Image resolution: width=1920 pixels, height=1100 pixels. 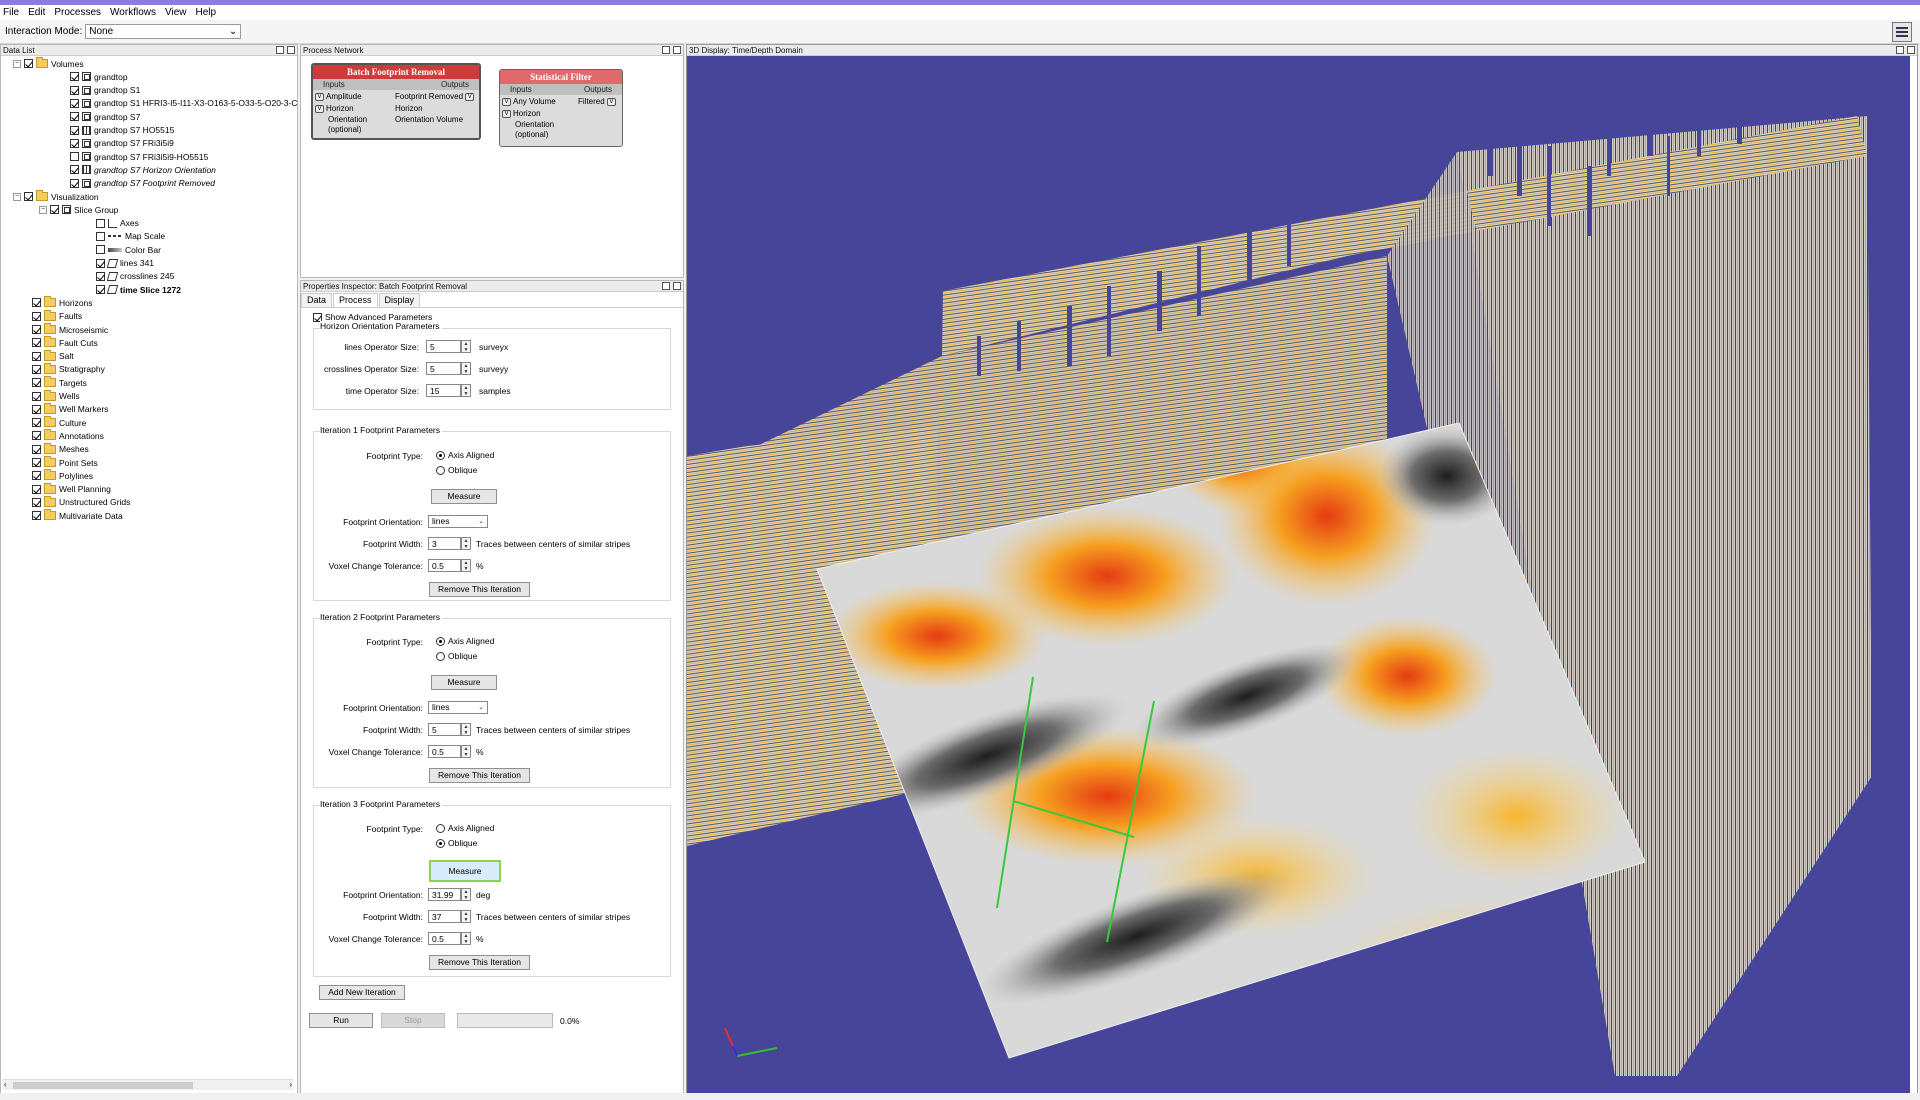 What do you see at coordinates (449, 543) in the screenshot?
I see `iter1-width-input: 3 ▲ ▼` at bounding box center [449, 543].